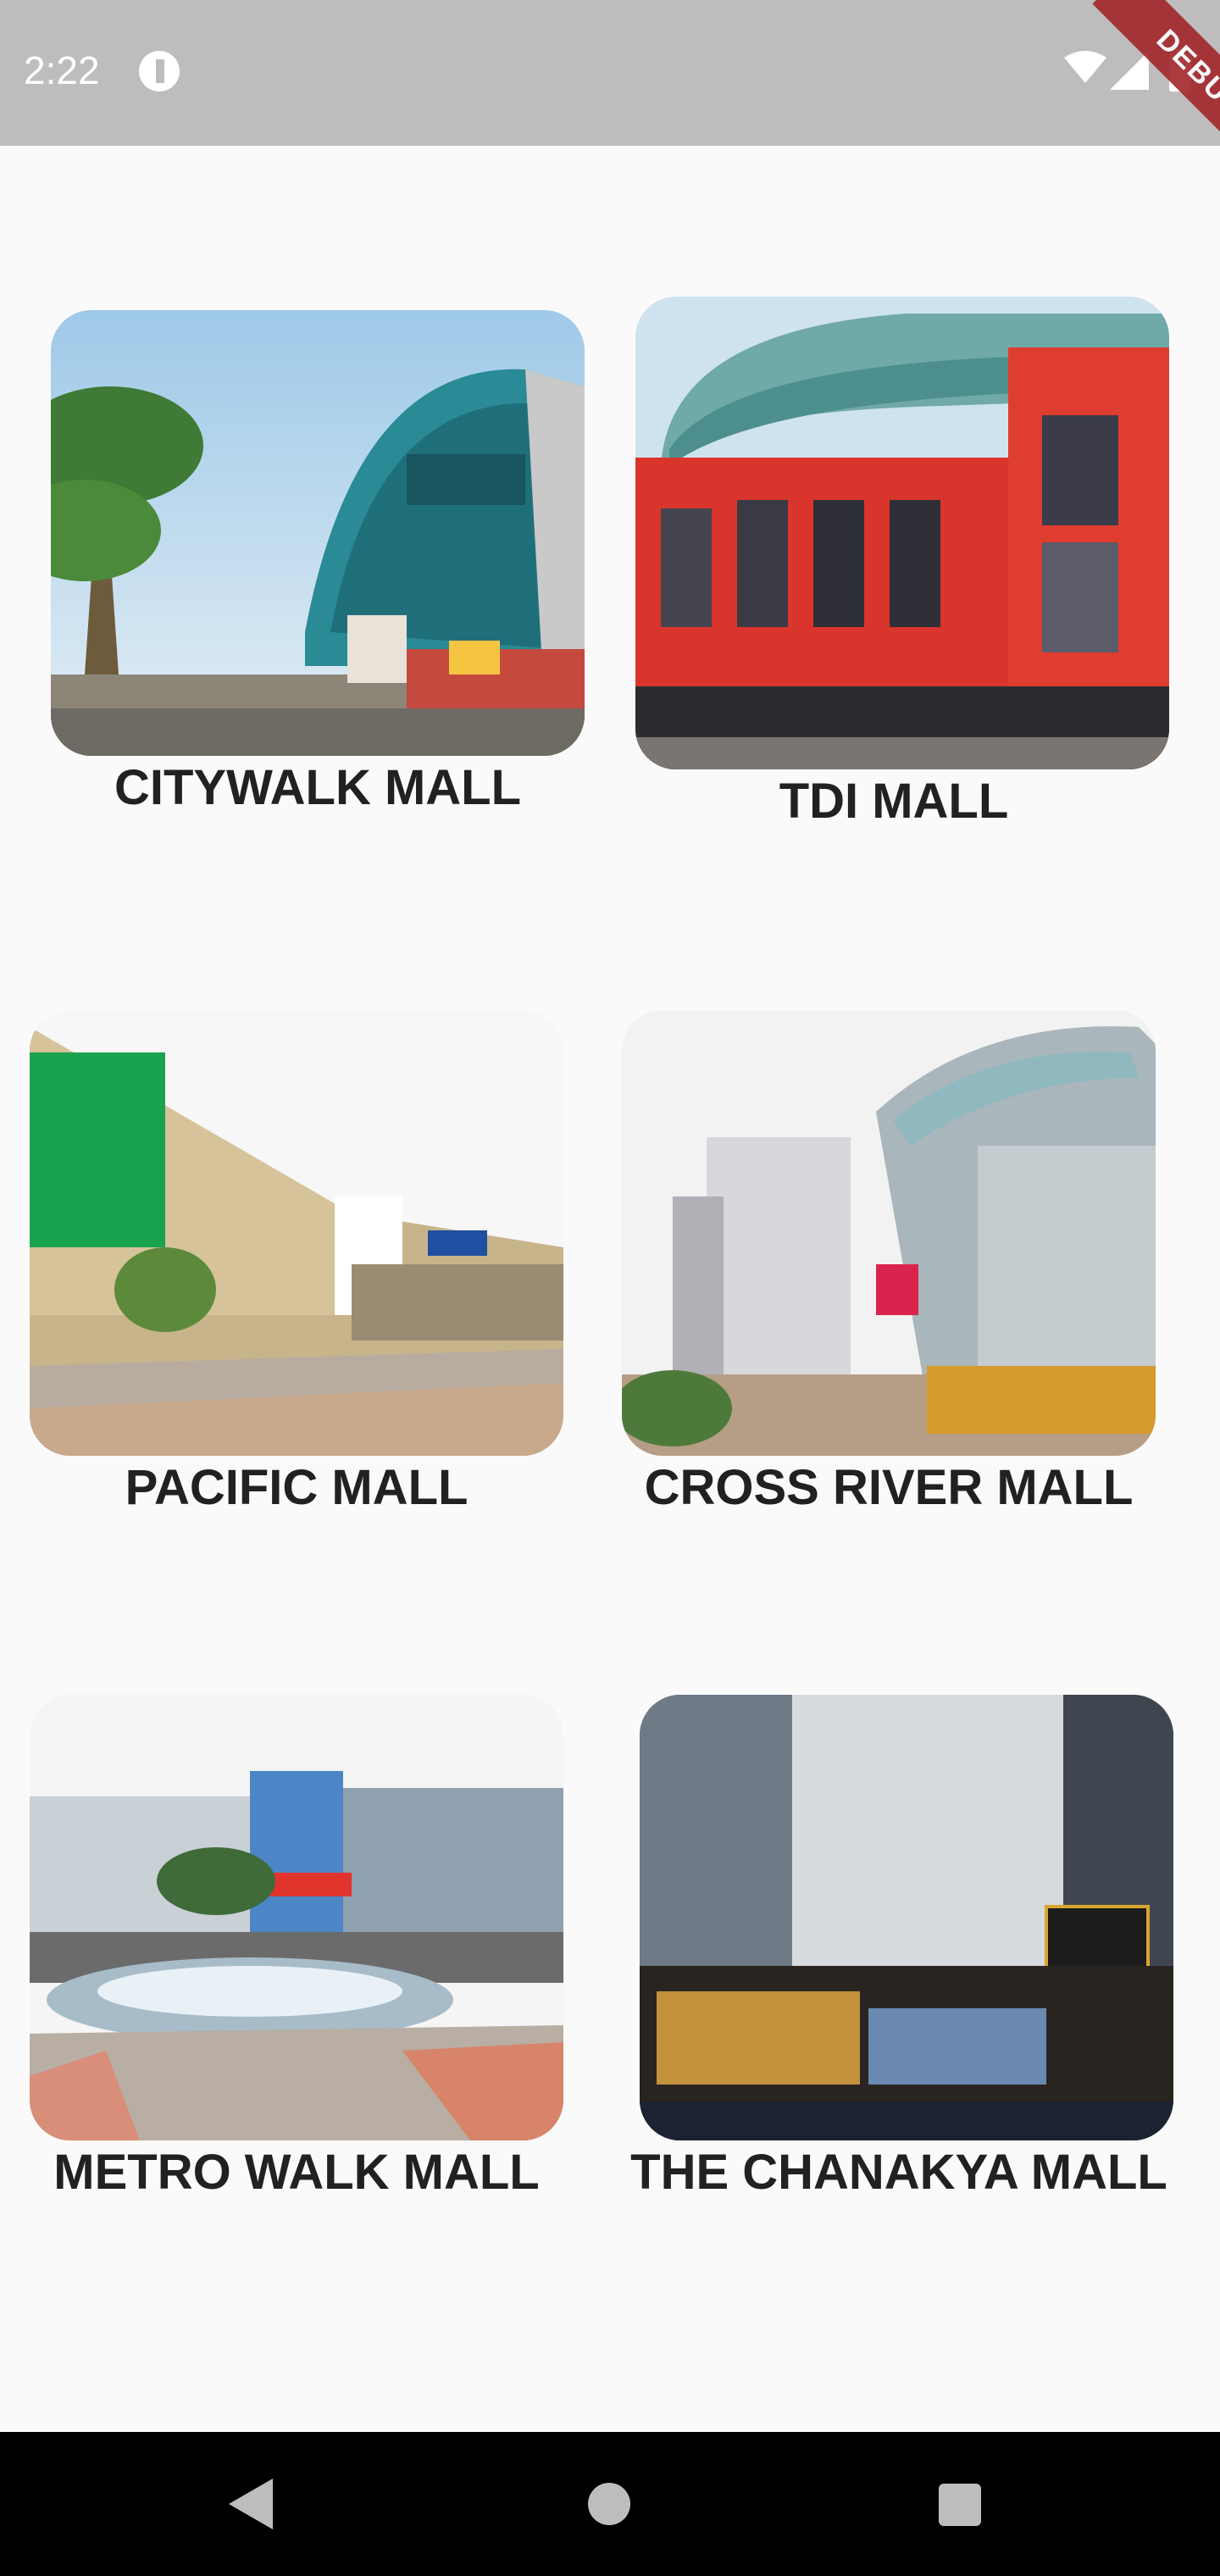 This screenshot has width=1220, height=2576. I want to click on status-bar: 2:22 DEBUG, so click(610, 73).